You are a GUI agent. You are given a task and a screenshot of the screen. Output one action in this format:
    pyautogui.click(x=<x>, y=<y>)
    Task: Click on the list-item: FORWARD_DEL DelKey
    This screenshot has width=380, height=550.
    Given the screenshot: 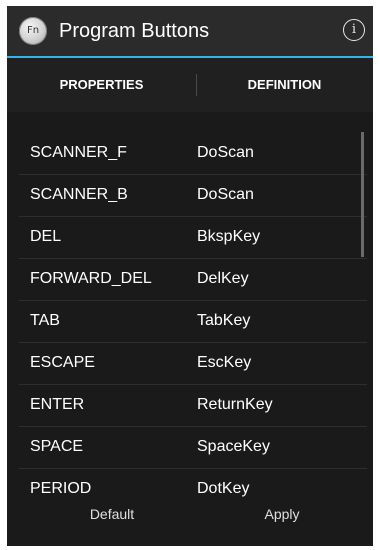 What is the action you would take?
    pyautogui.click(x=193, y=279)
    